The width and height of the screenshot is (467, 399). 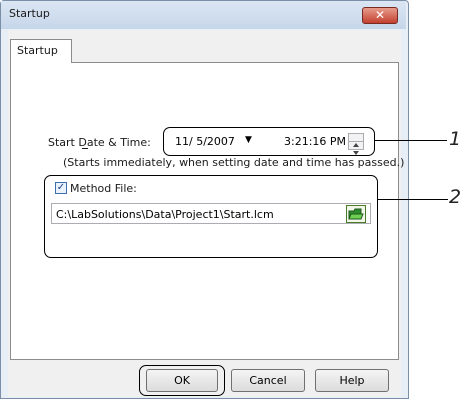 I want to click on callout-box-ok, so click(x=182, y=380).